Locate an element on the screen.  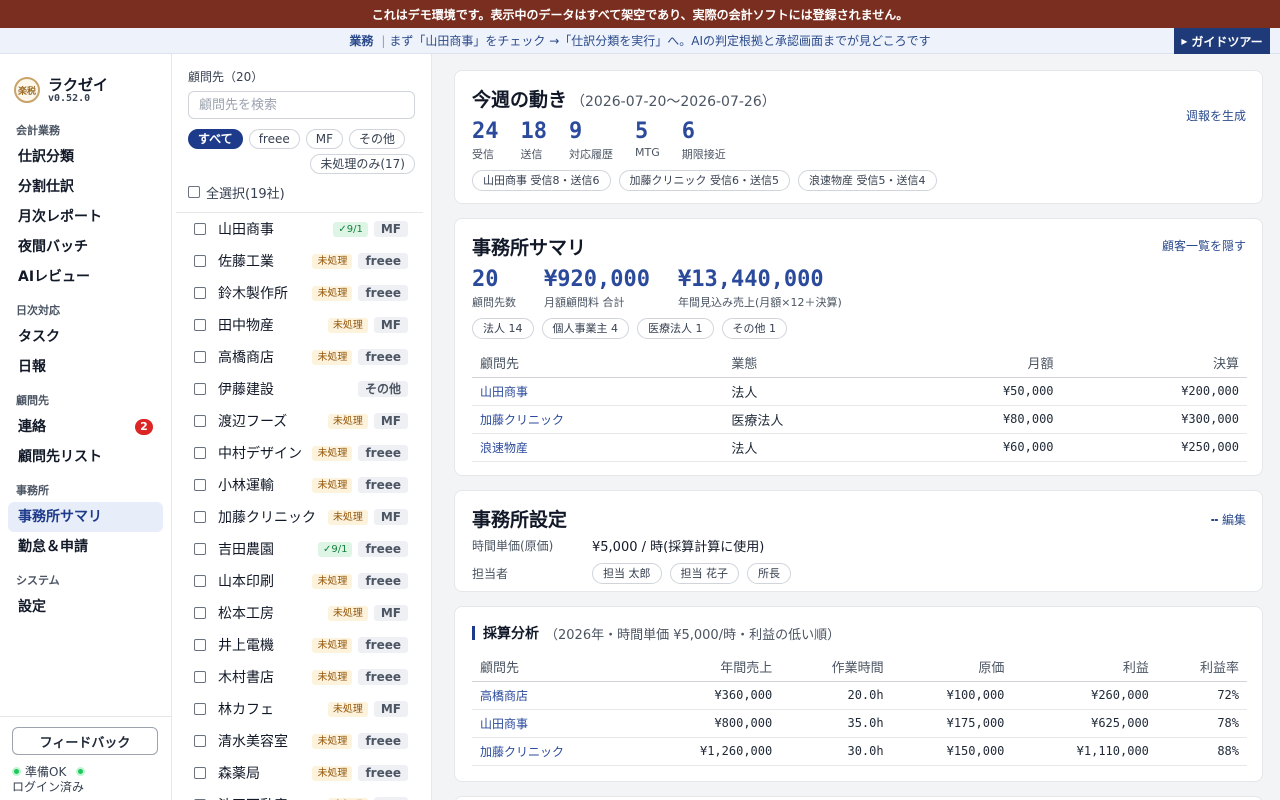
filter-unprocessed: 未処理のみ(17) is located at coordinates (362, 164).